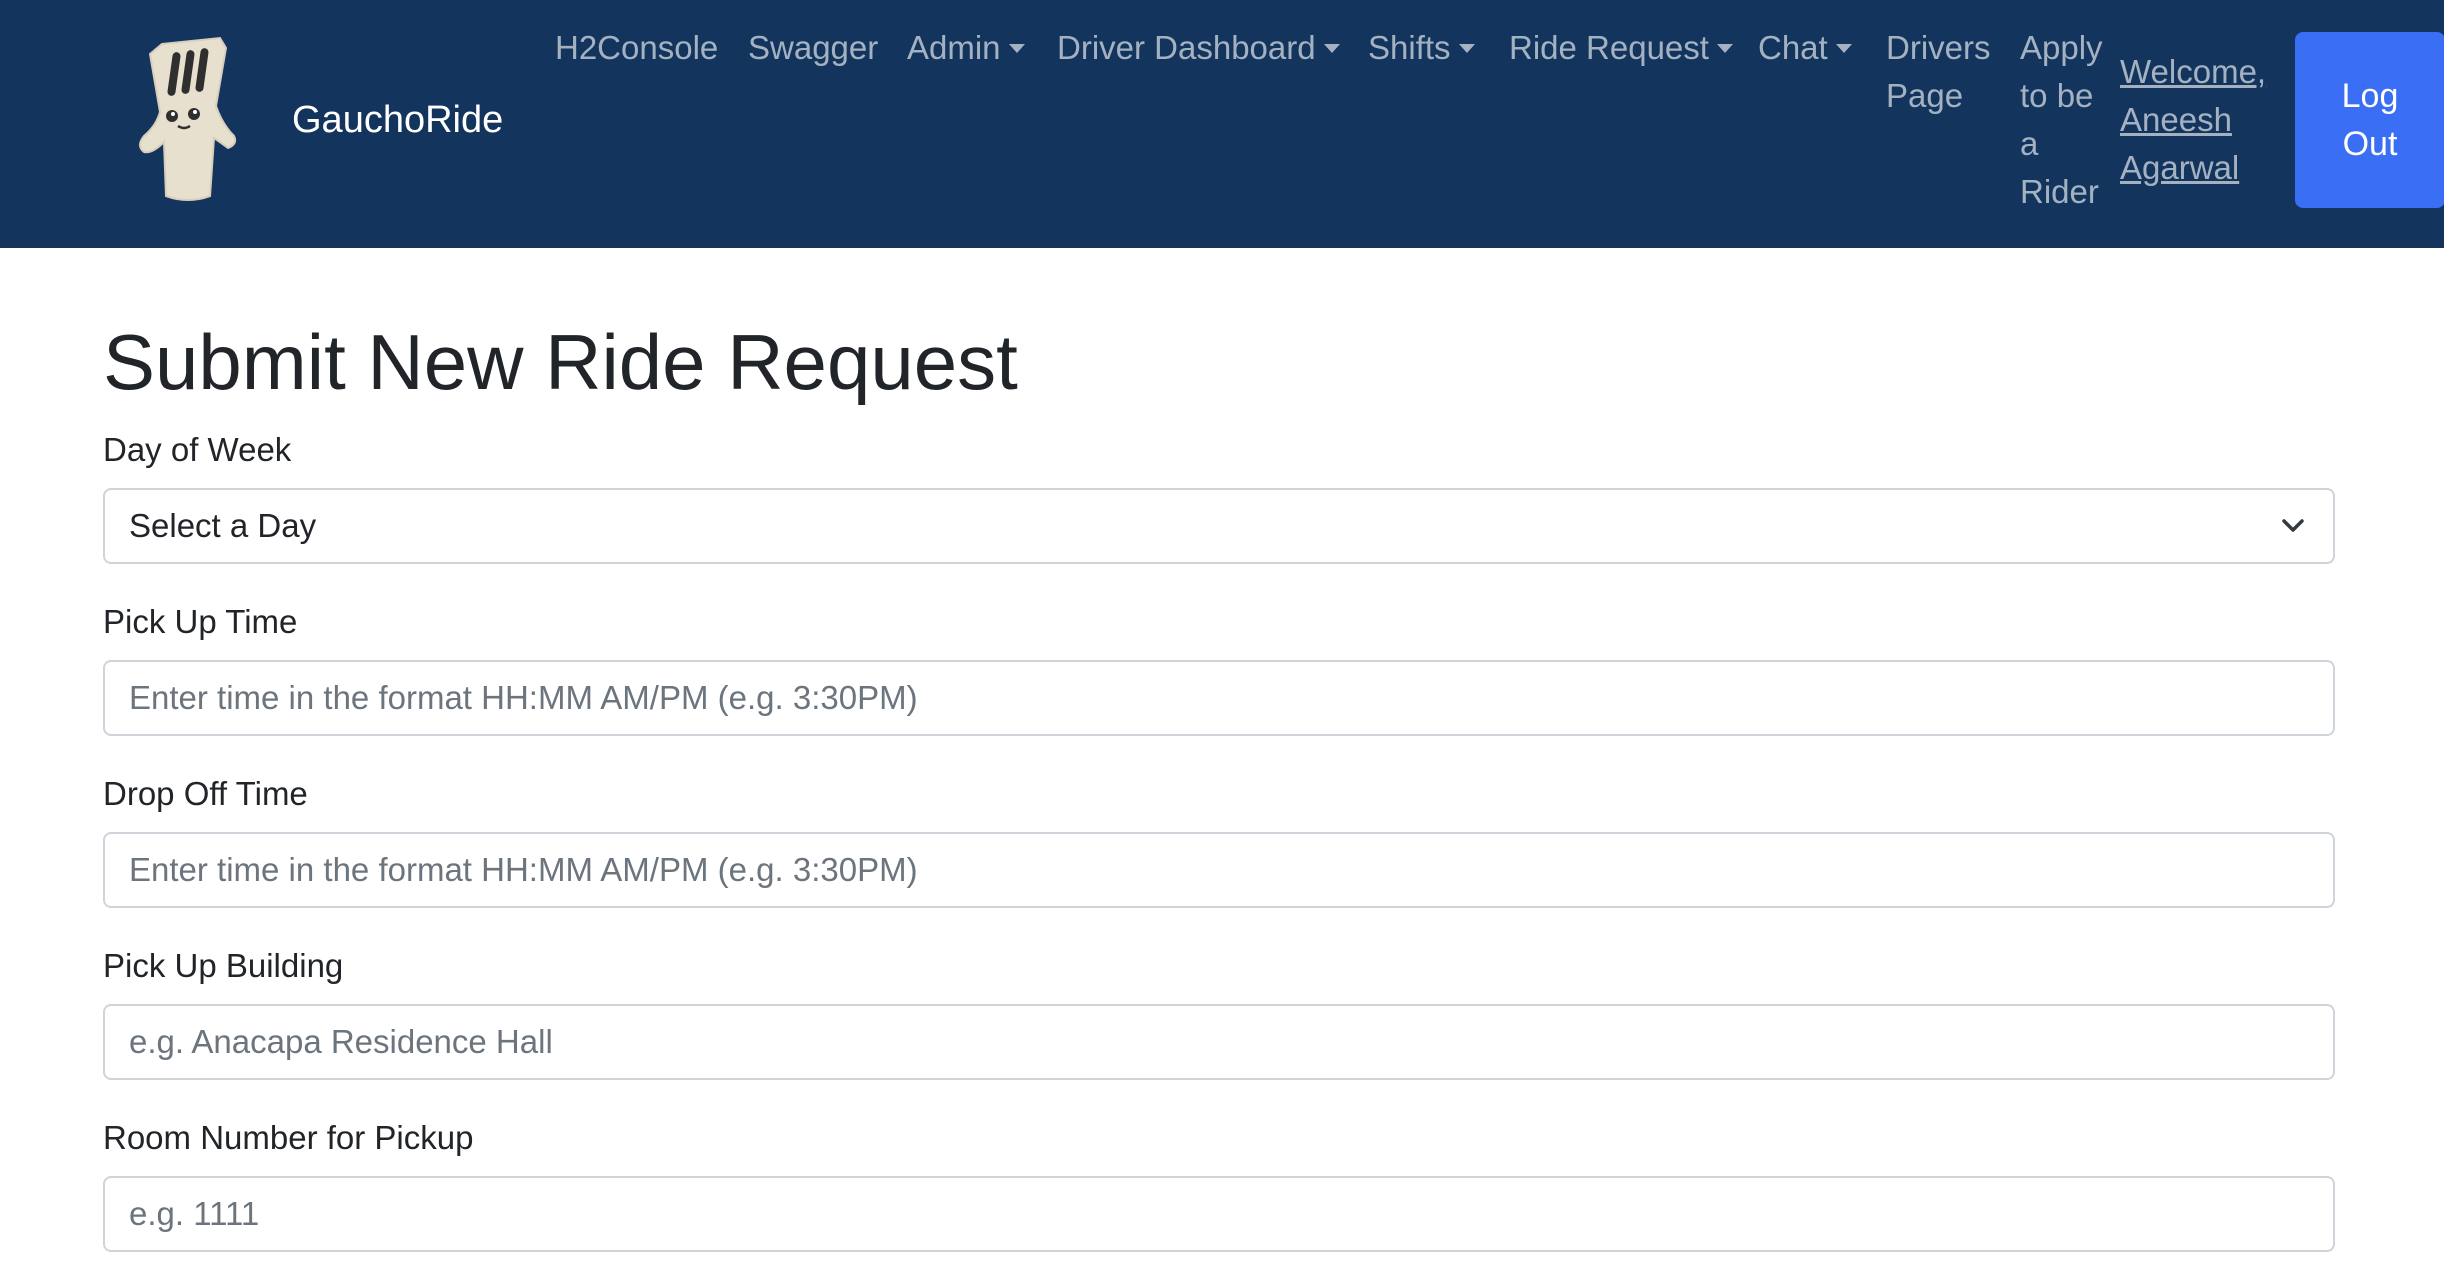  Describe the element at coordinates (2193, 71) in the screenshot. I see `welcome-line: Welcome,` at that location.